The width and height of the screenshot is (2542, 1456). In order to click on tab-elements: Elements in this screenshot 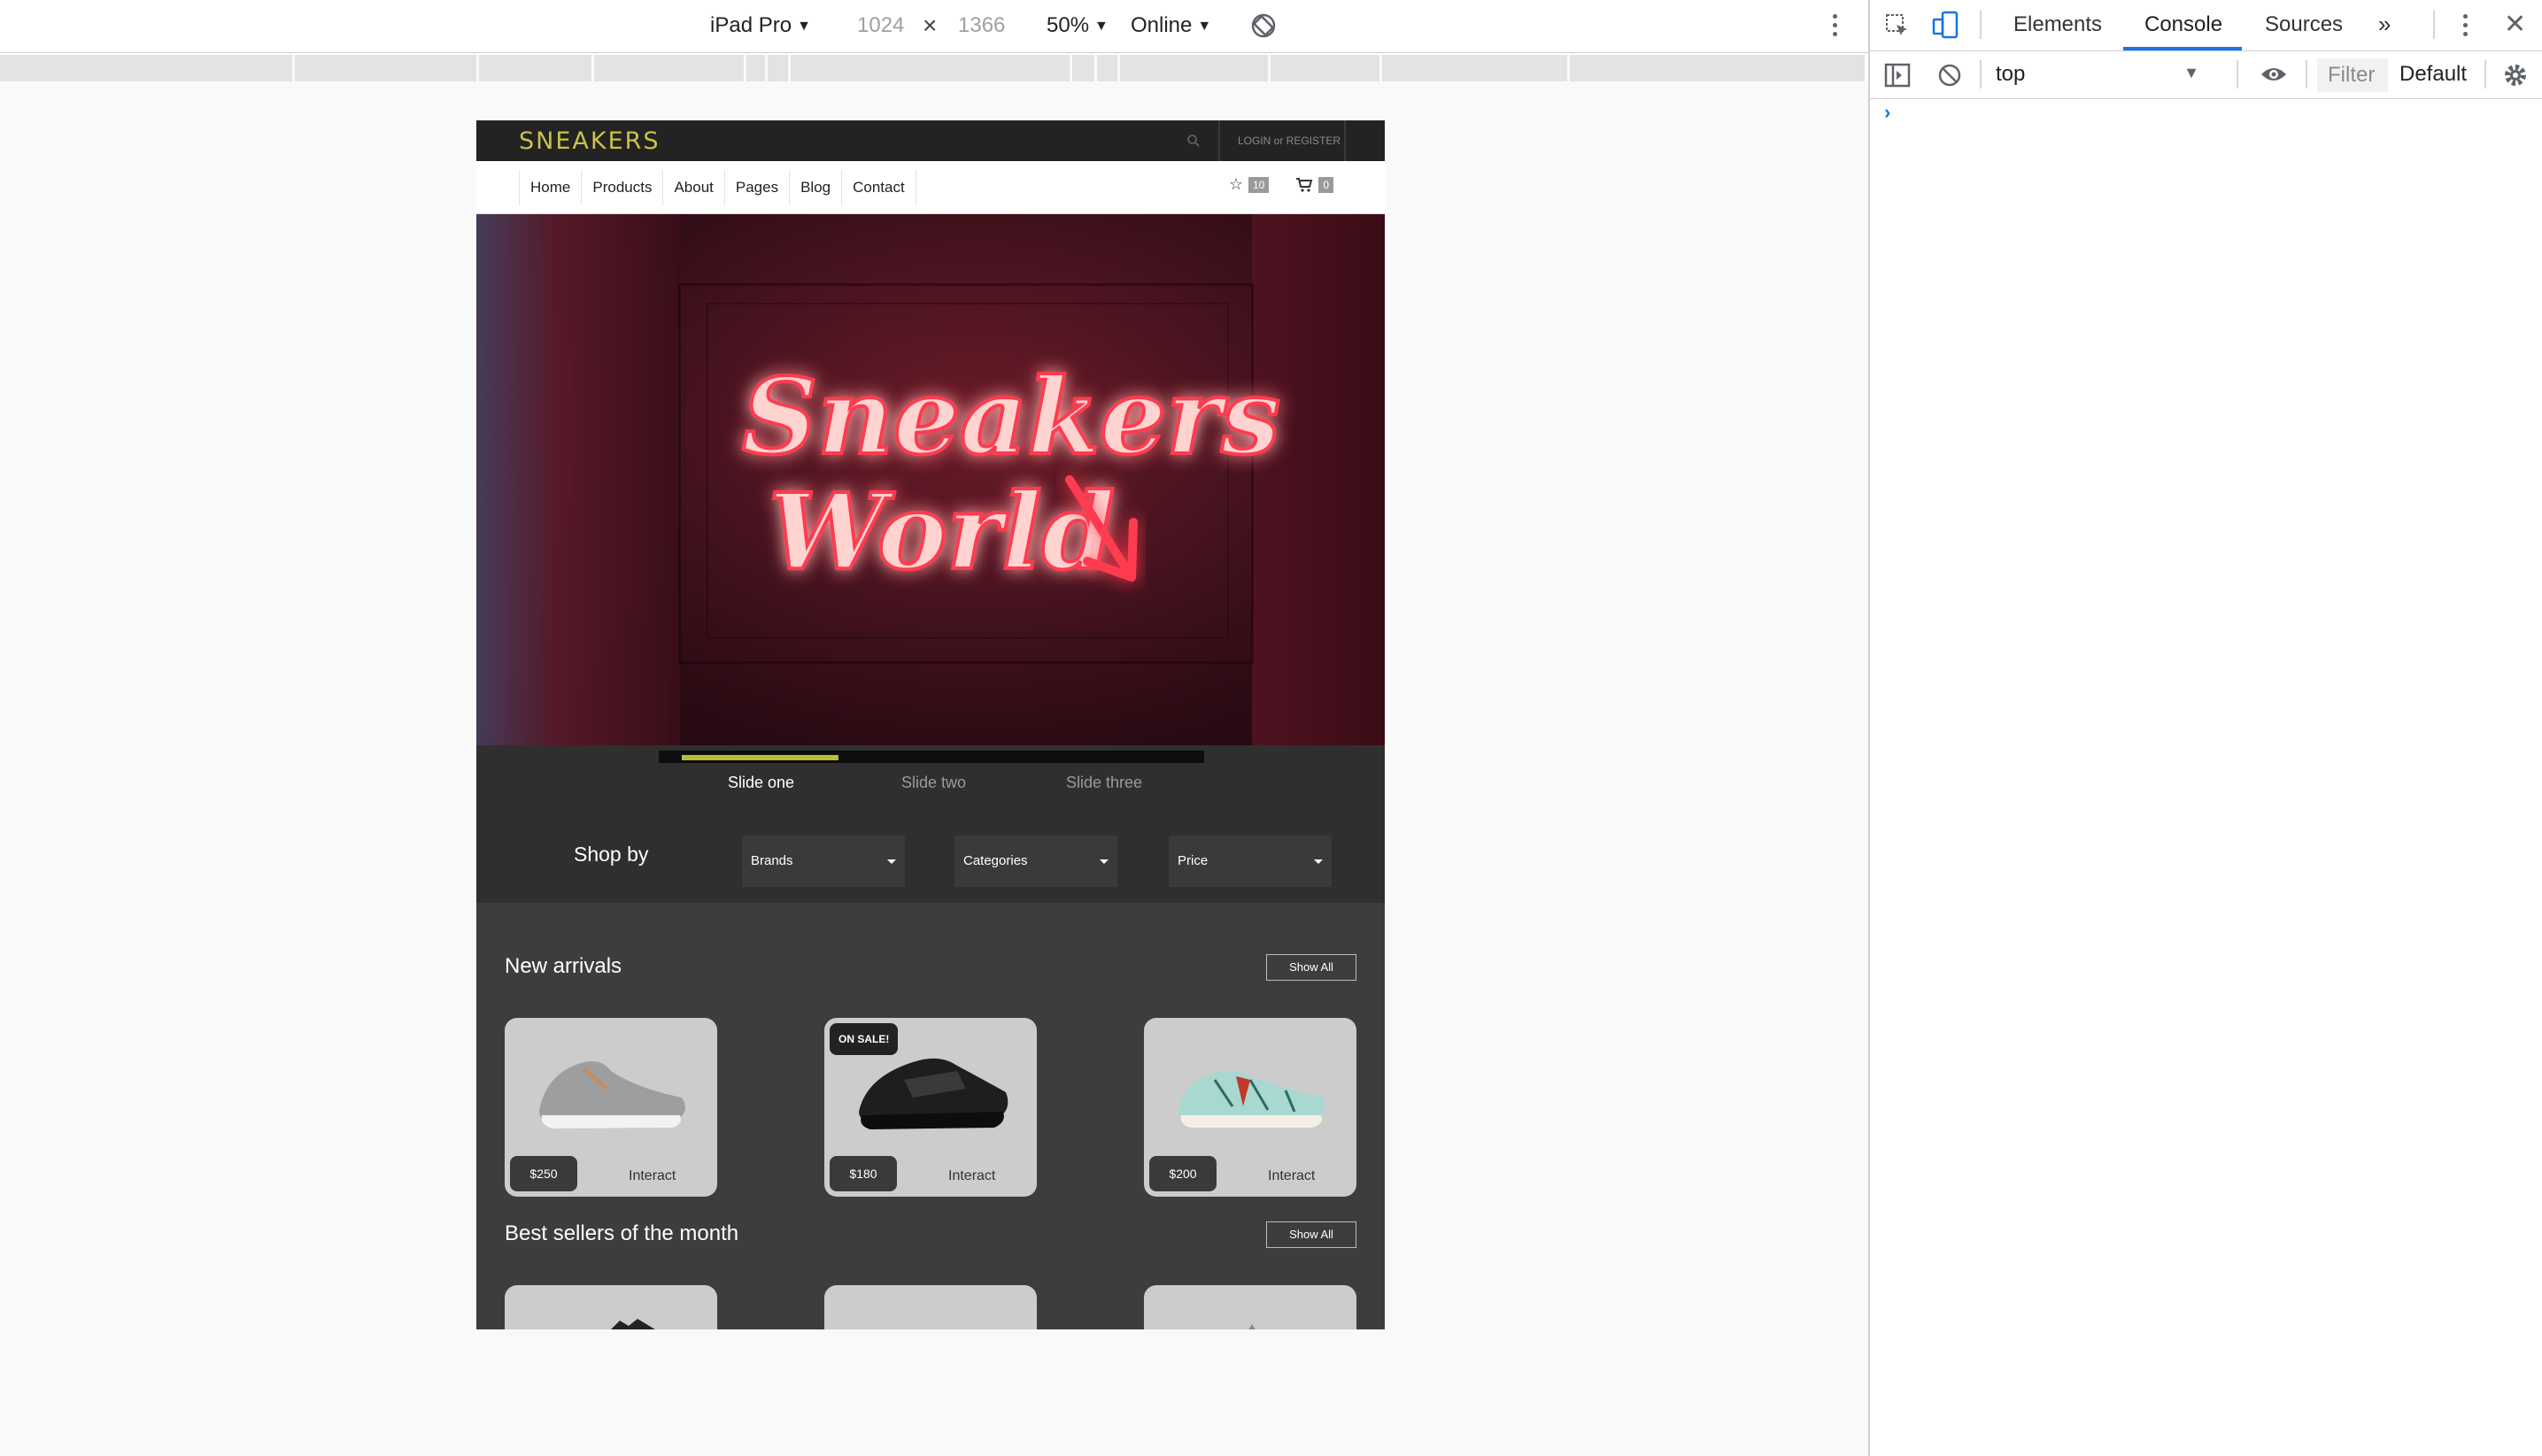, I will do `click(2057, 24)`.